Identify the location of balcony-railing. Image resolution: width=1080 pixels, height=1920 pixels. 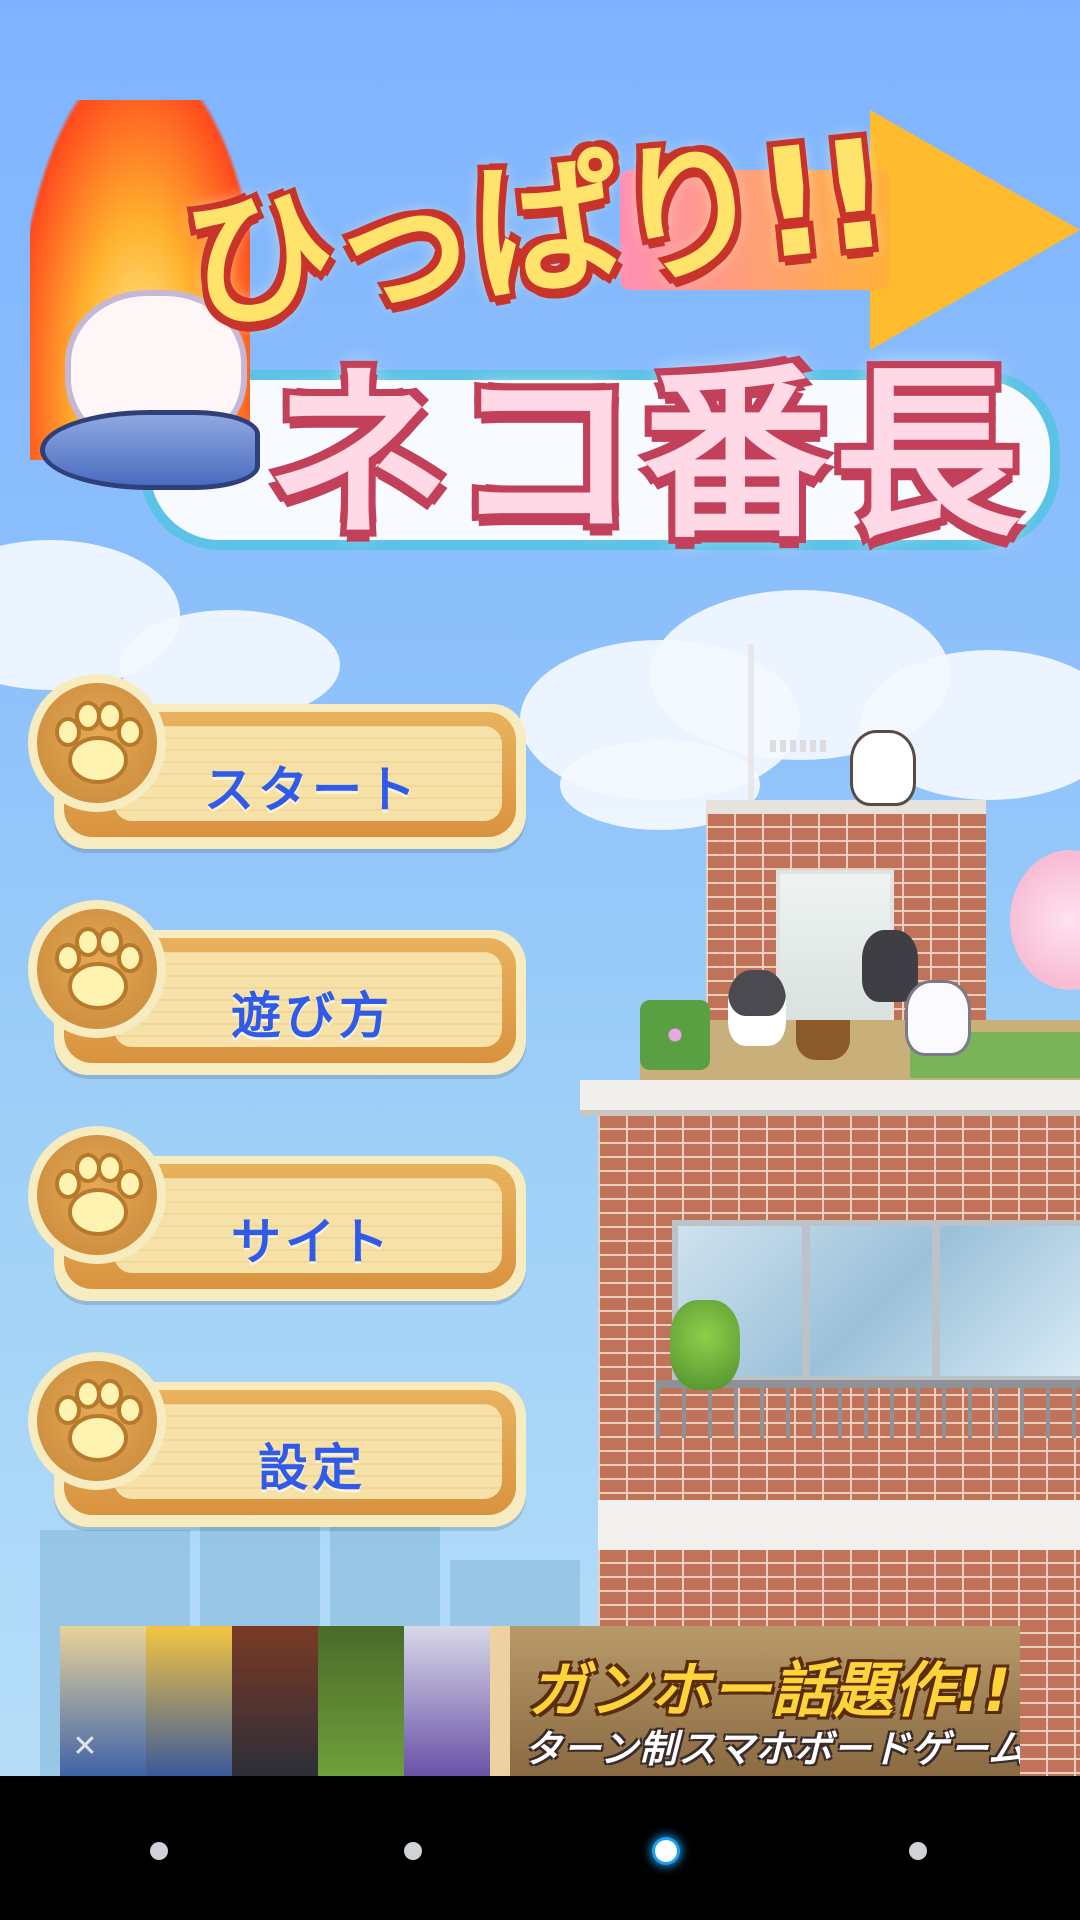
(868, 1409).